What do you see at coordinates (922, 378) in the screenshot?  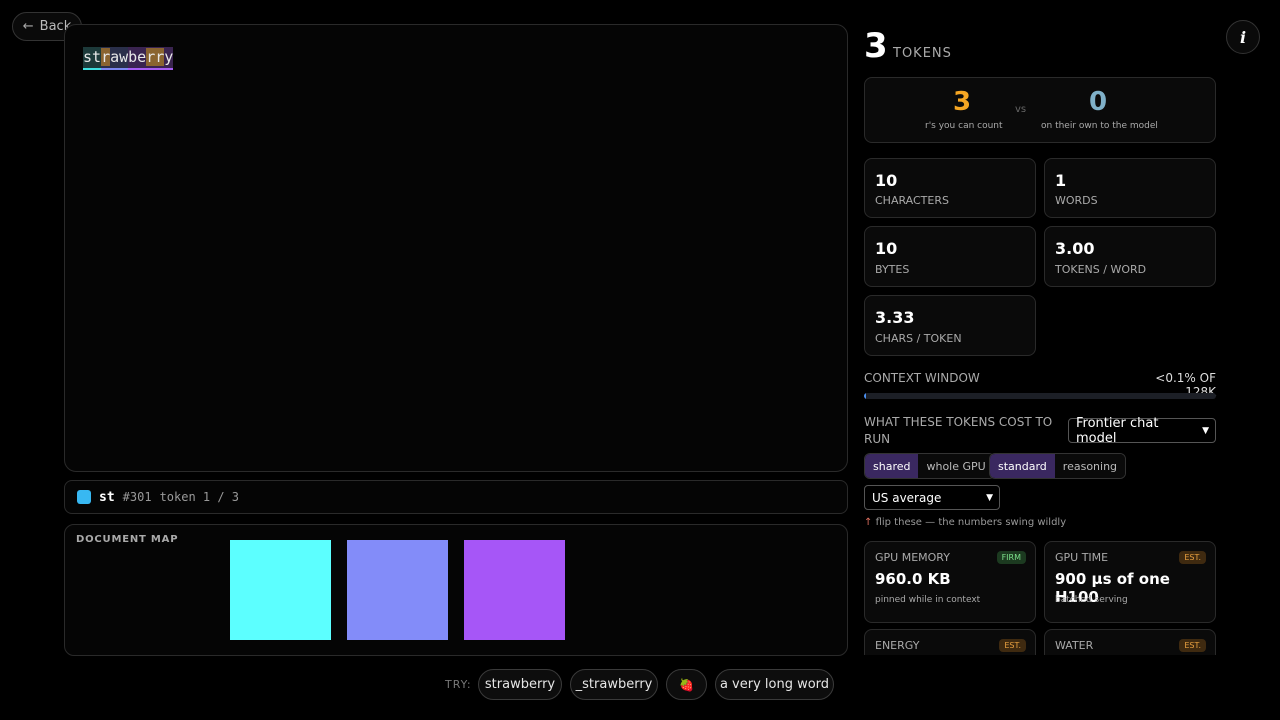 I see `context-window-label: CONTEXT WINDOW` at bounding box center [922, 378].